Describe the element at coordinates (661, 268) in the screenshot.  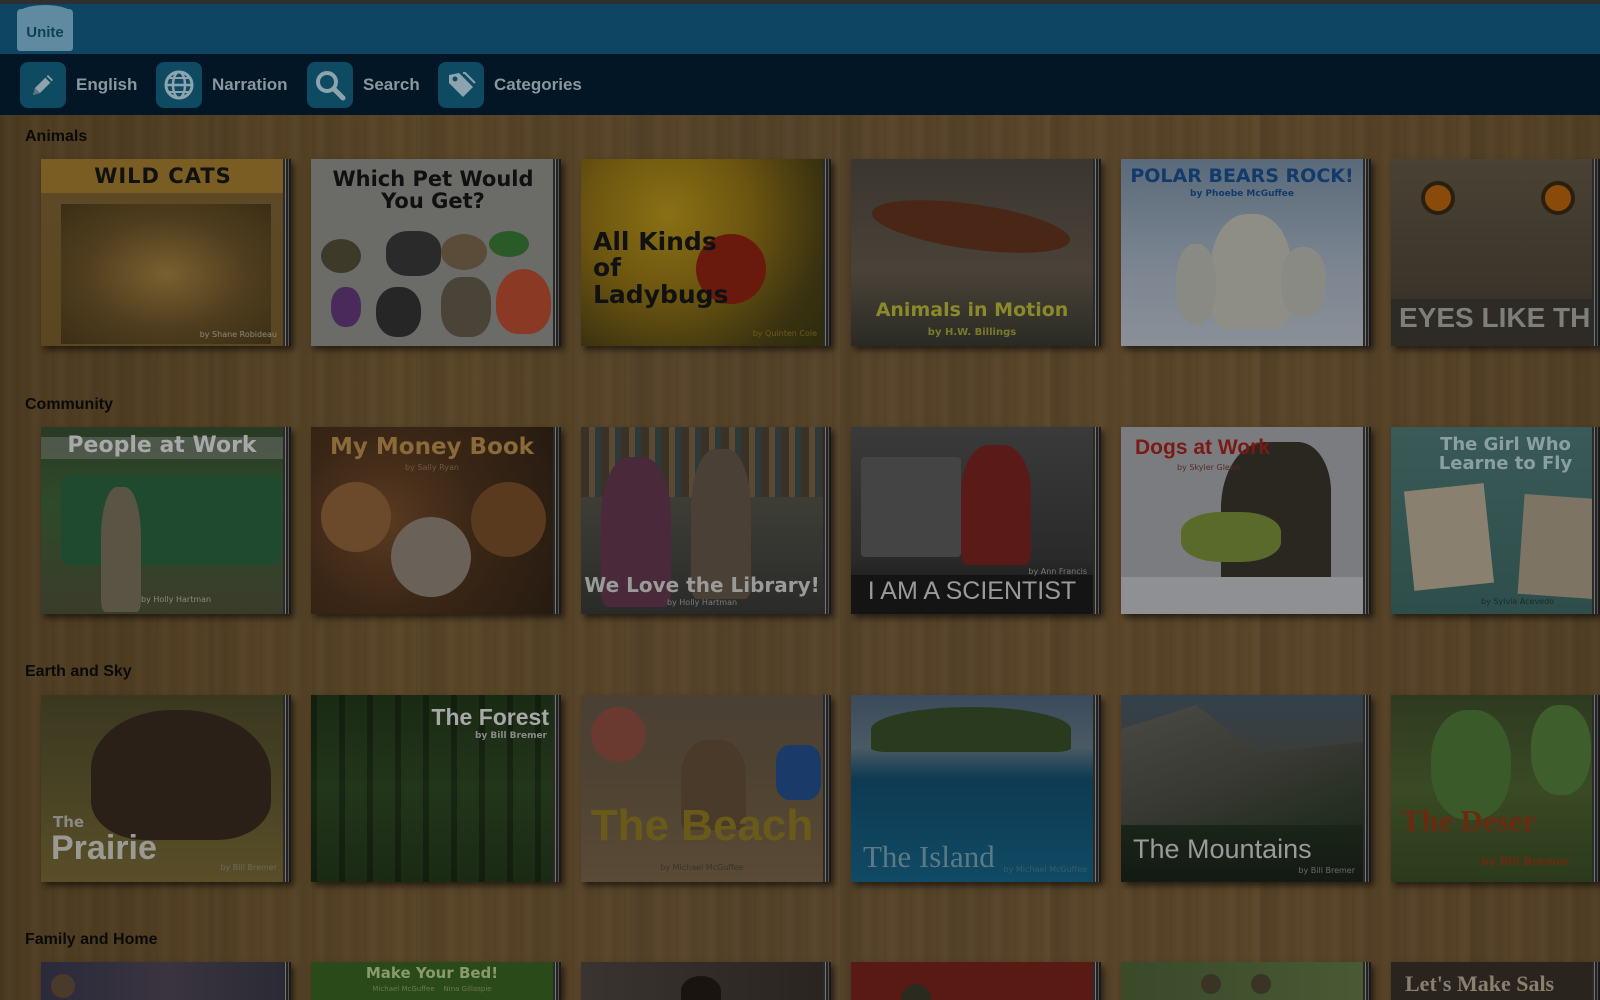
I see `book-title: All Kinds of Ladybugs` at that location.